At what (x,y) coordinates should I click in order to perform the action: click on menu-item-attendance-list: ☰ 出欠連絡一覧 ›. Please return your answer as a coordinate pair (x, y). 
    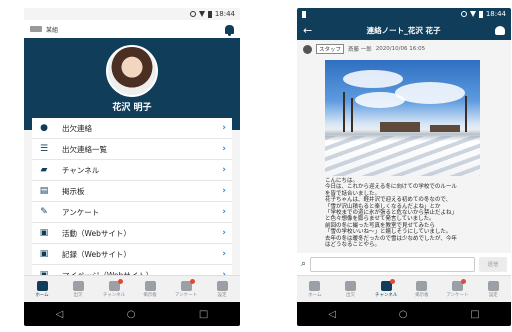
    Looking at the image, I should click on (132, 149).